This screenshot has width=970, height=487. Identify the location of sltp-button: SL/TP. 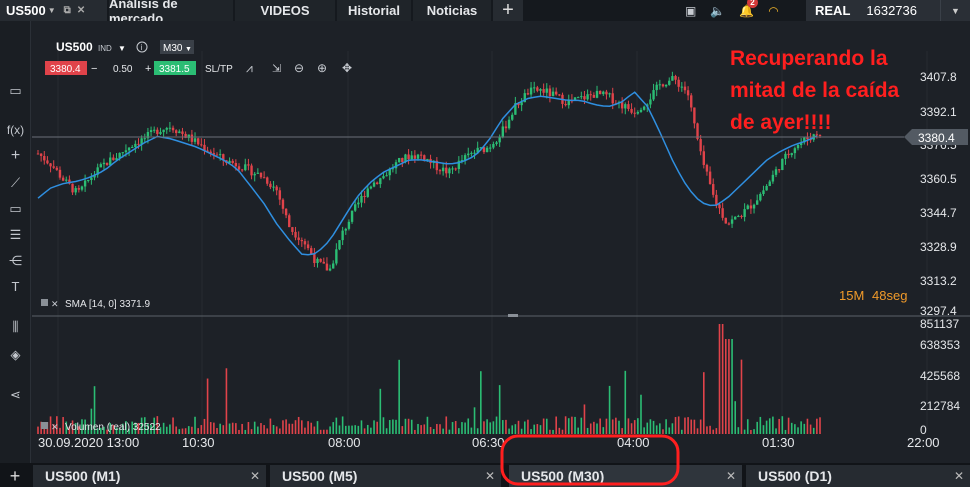
(219, 69).